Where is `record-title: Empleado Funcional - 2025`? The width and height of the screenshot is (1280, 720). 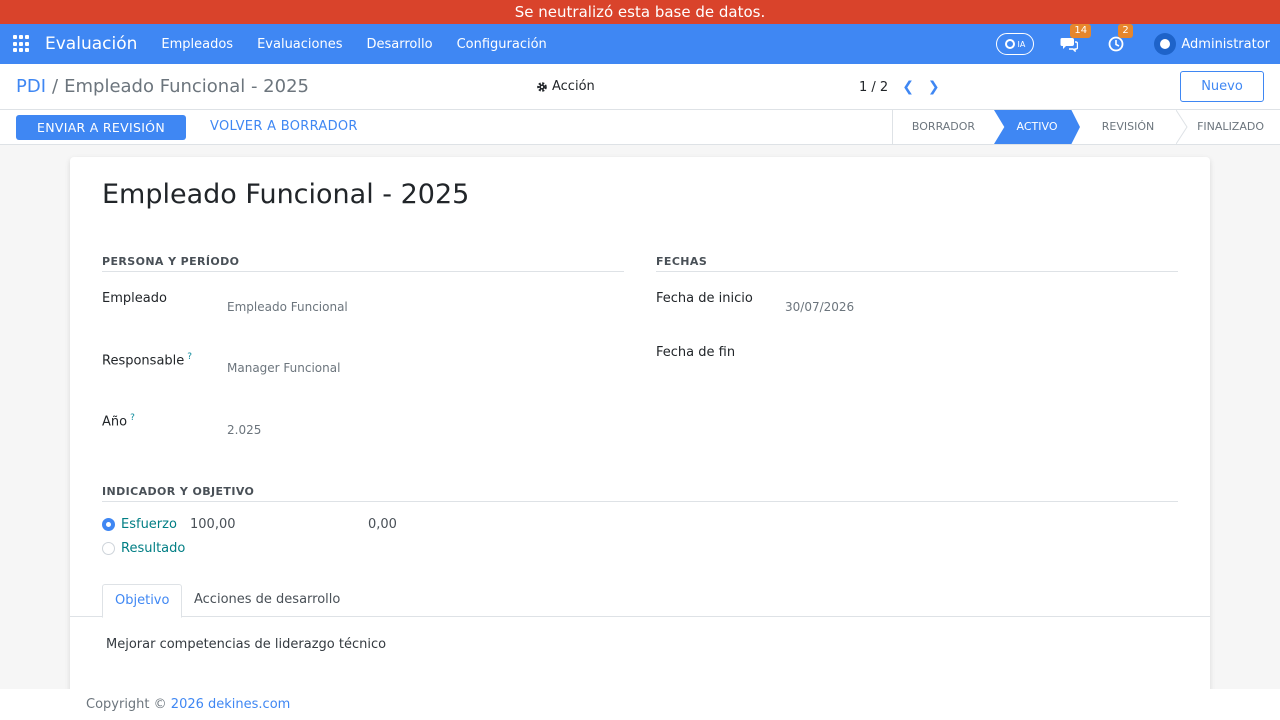
record-title: Empleado Funcional - 2025 is located at coordinates (286, 194).